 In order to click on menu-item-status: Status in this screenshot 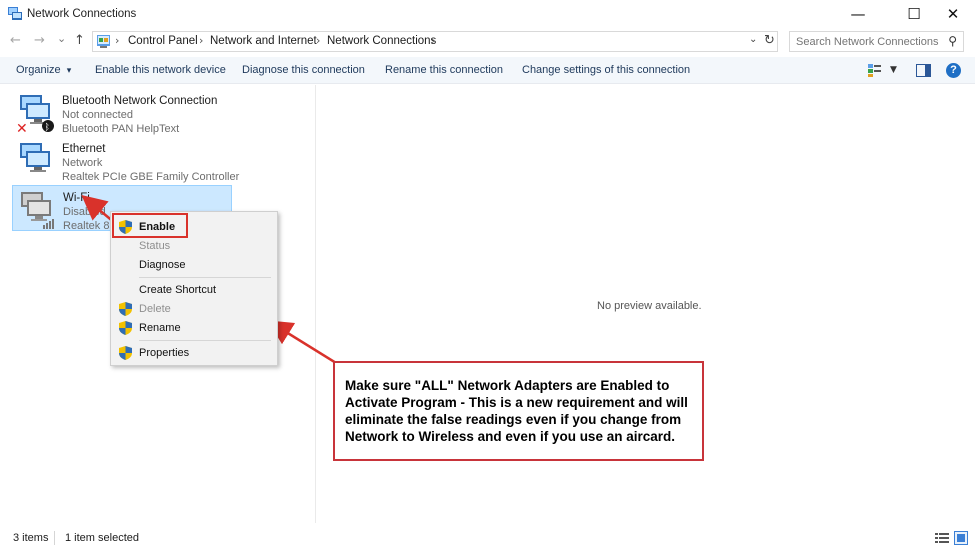, I will do `click(194, 245)`.